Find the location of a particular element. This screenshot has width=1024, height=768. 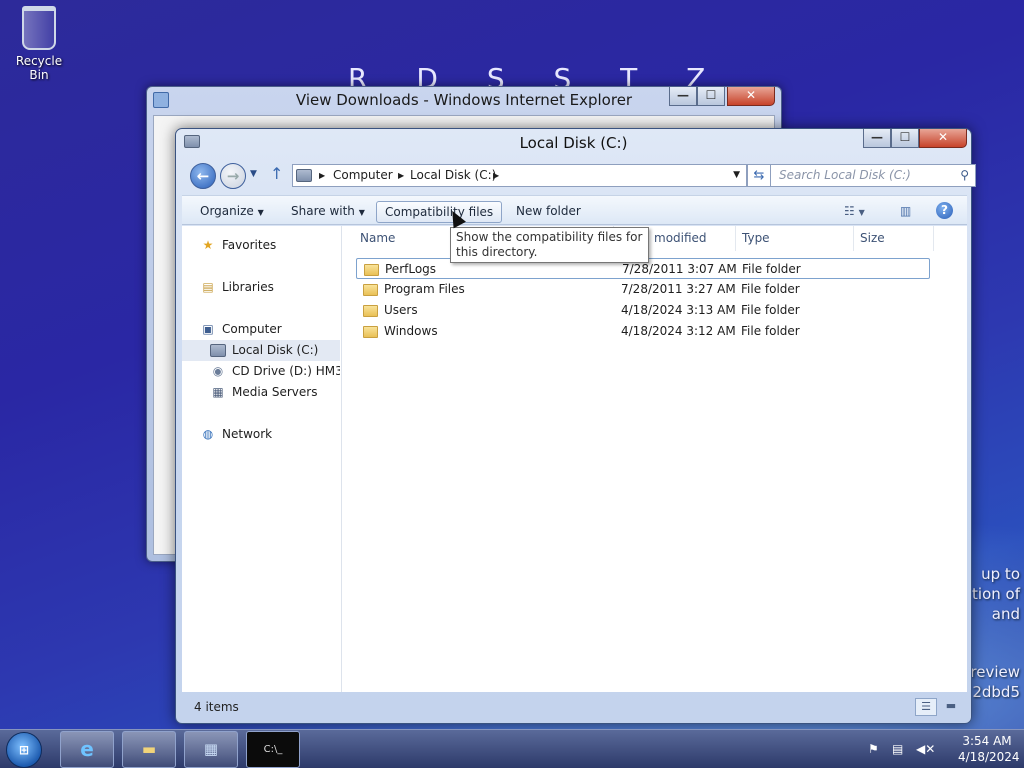

library-icon: ▤ is located at coordinates (208, 287).